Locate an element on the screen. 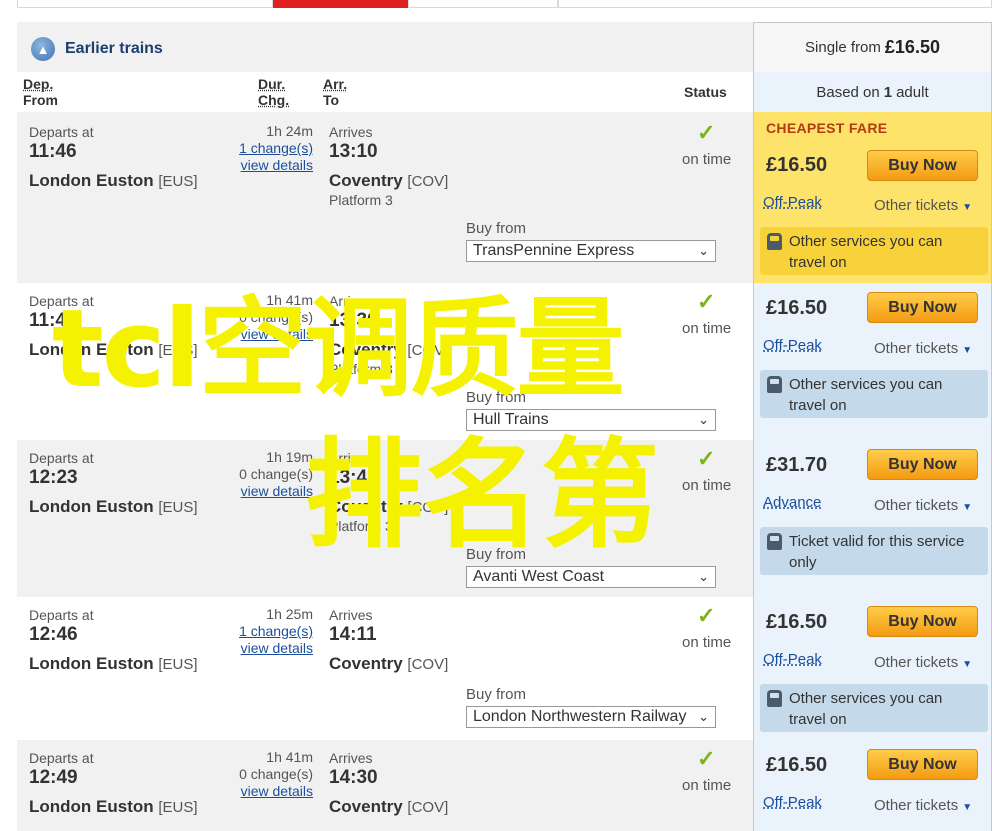  duration: 1h 24m is located at coordinates (289, 131).